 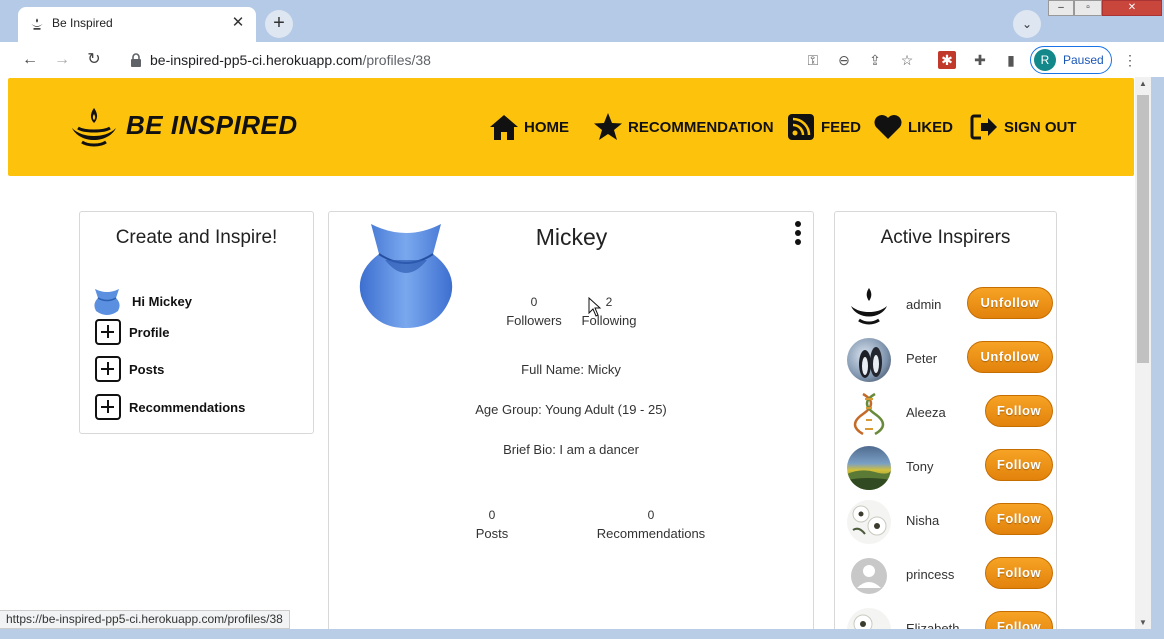 I want to click on posts-count: 0, so click(x=492, y=515).